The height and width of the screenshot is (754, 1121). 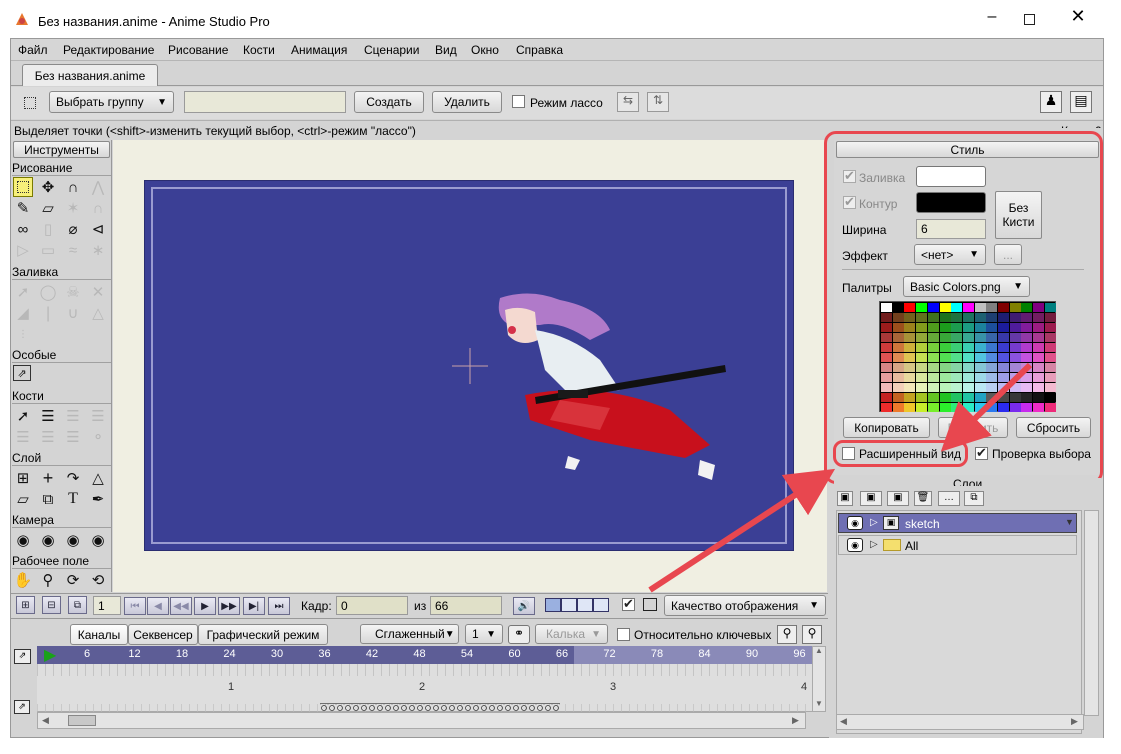 What do you see at coordinates (485, 50) in the screenshot?
I see `menu-window: Окно` at bounding box center [485, 50].